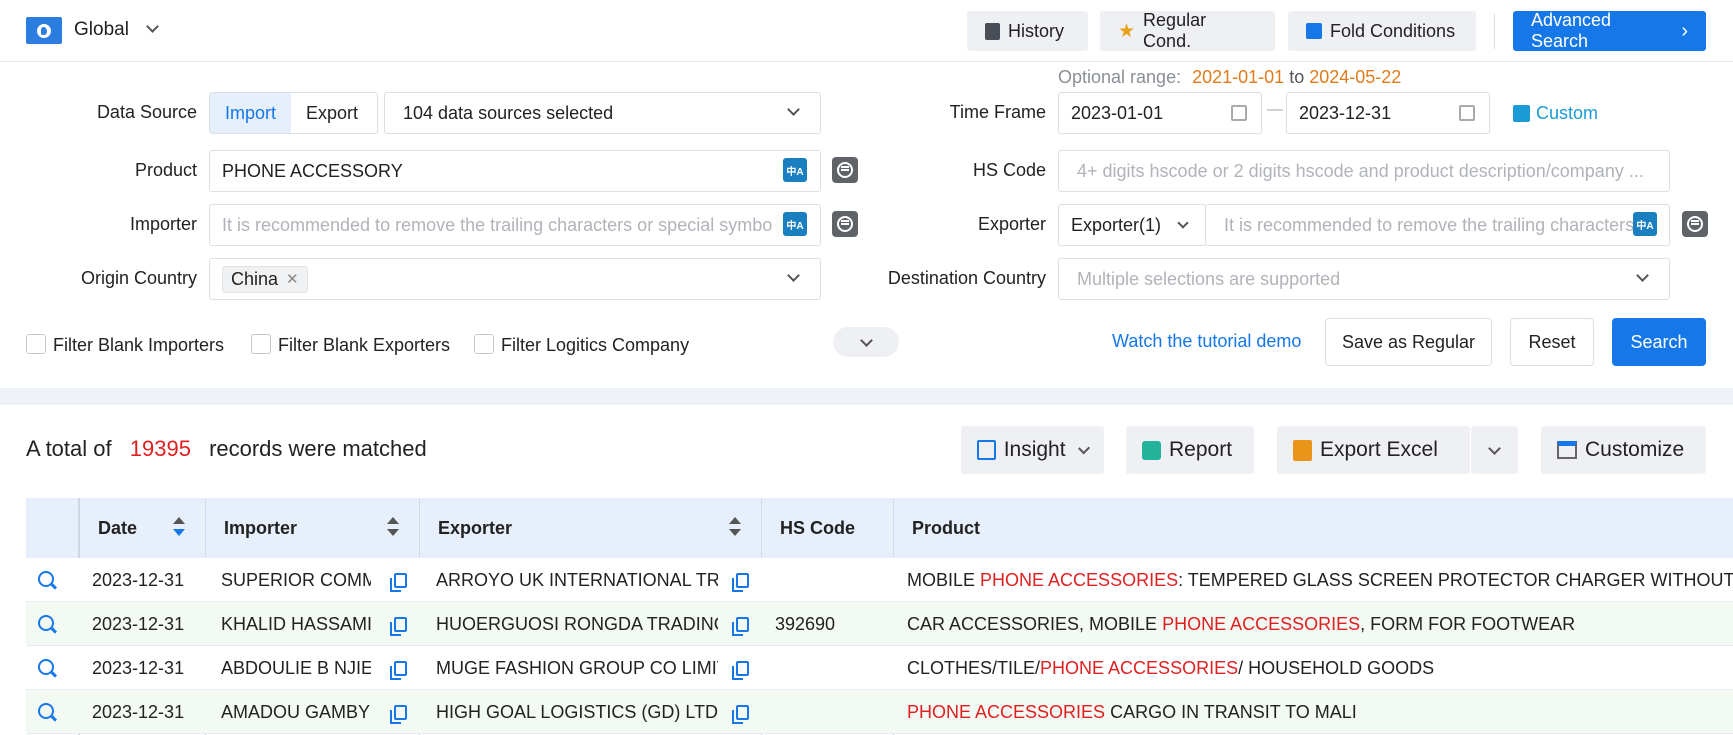 This screenshot has width=1733, height=735. I want to click on regular-conditions-button: ★ Regular Cond., so click(1187, 30).